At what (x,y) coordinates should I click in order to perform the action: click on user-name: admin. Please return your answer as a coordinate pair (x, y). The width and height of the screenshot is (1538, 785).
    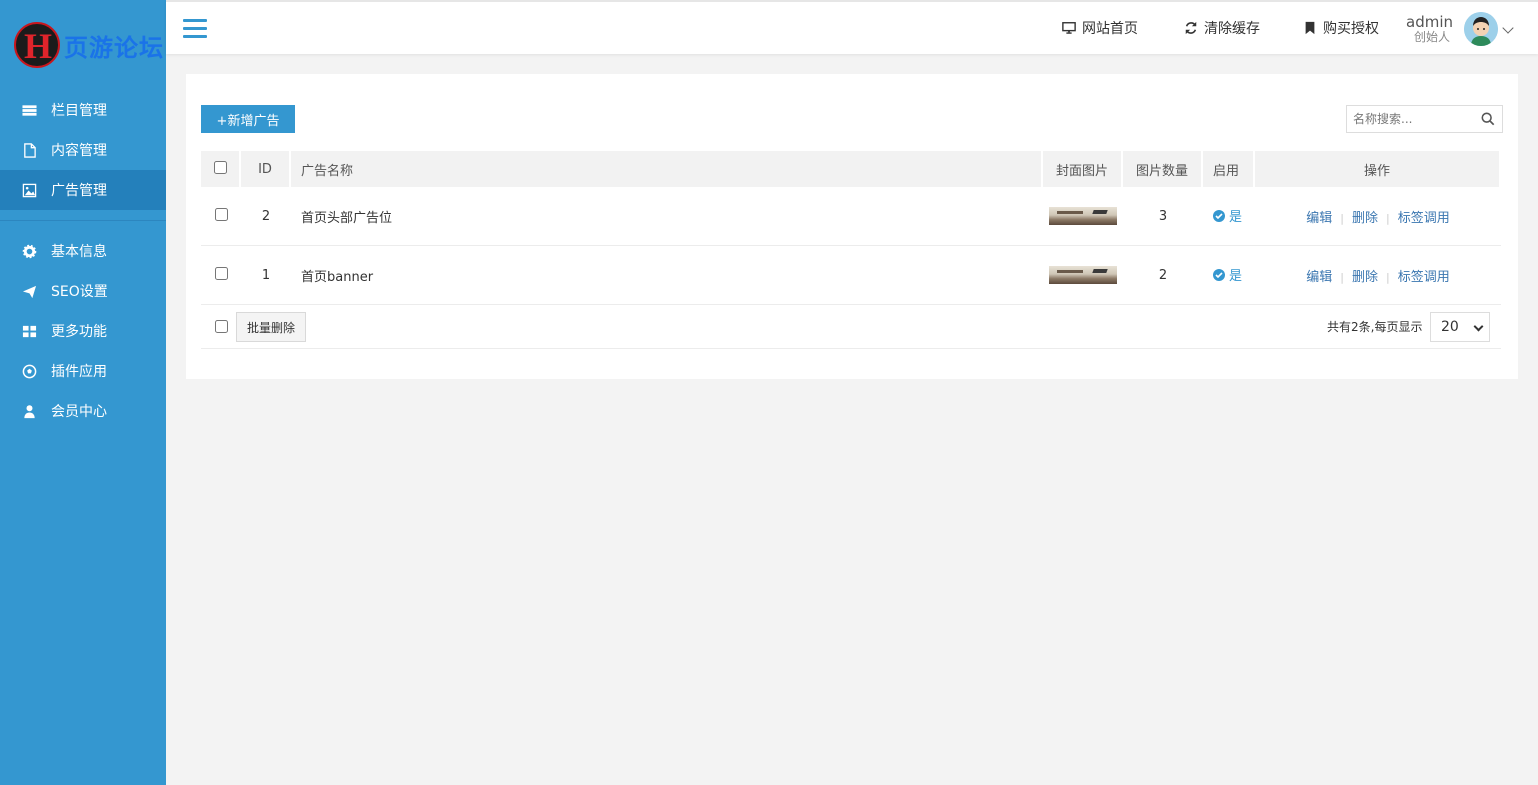
    Looking at the image, I should click on (1429, 22).